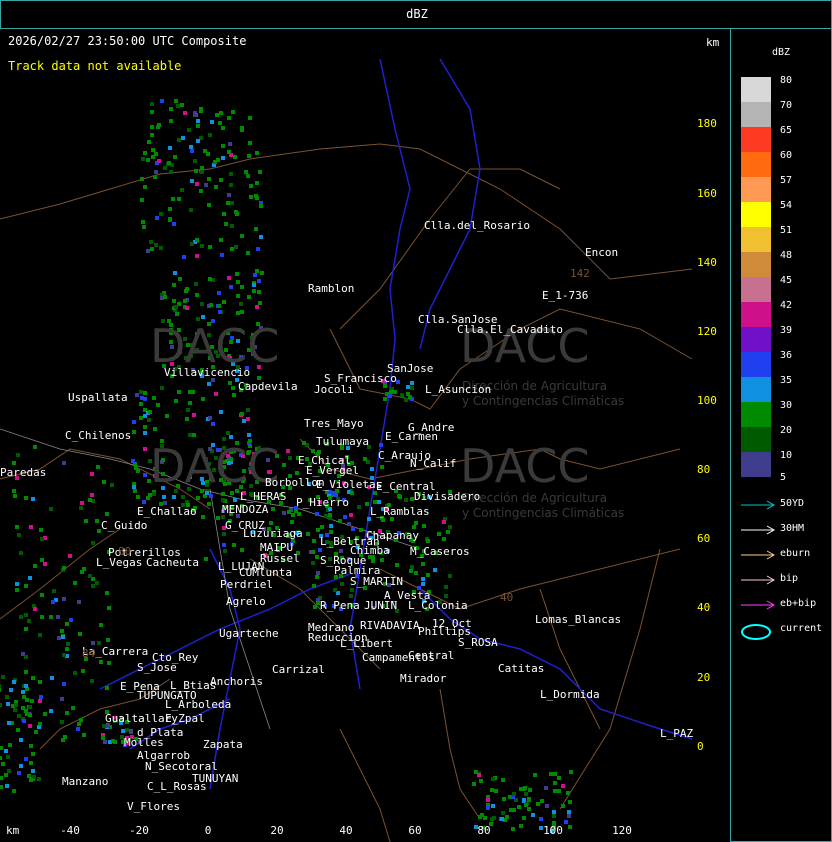  I want to click on place-label: C_Chilenos, so click(98, 435).